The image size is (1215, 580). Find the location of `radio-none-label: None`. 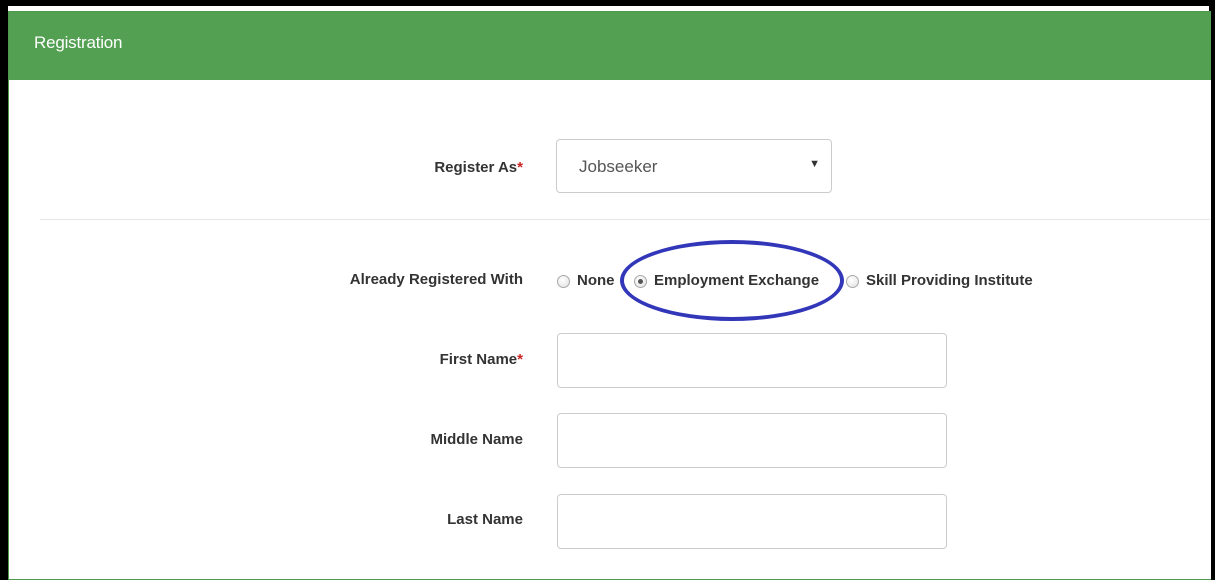

radio-none-label: None is located at coordinates (596, 280).